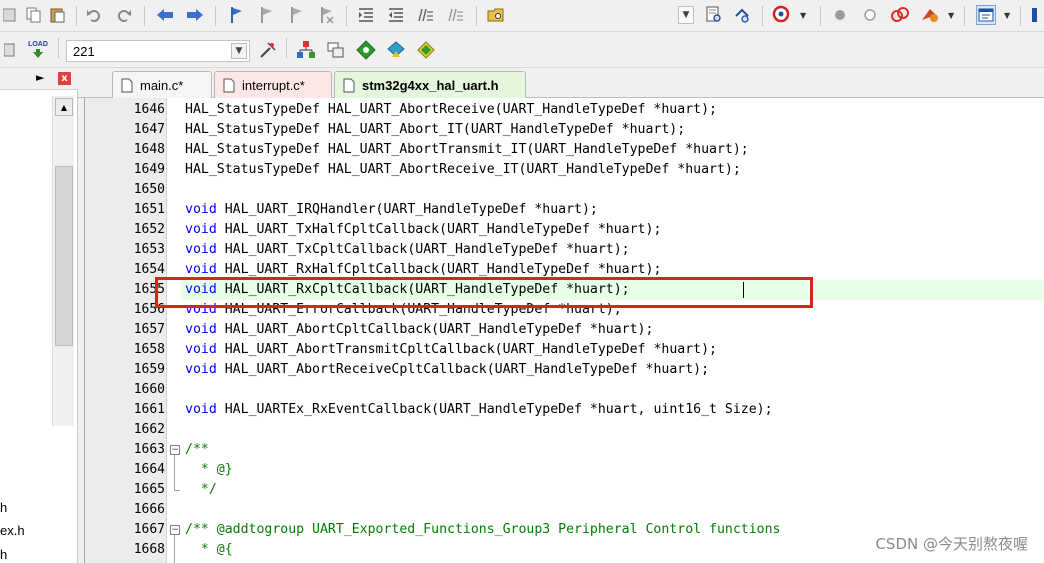 The image size is (1044, 563). I want to click on pin-icon: ►, so click(40, 77).